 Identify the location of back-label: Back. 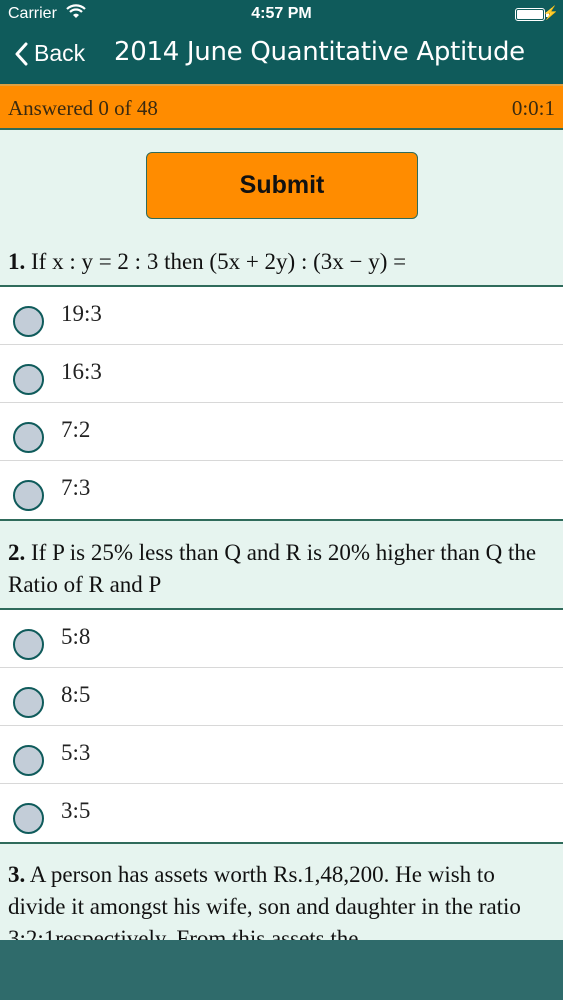
(60, 53).